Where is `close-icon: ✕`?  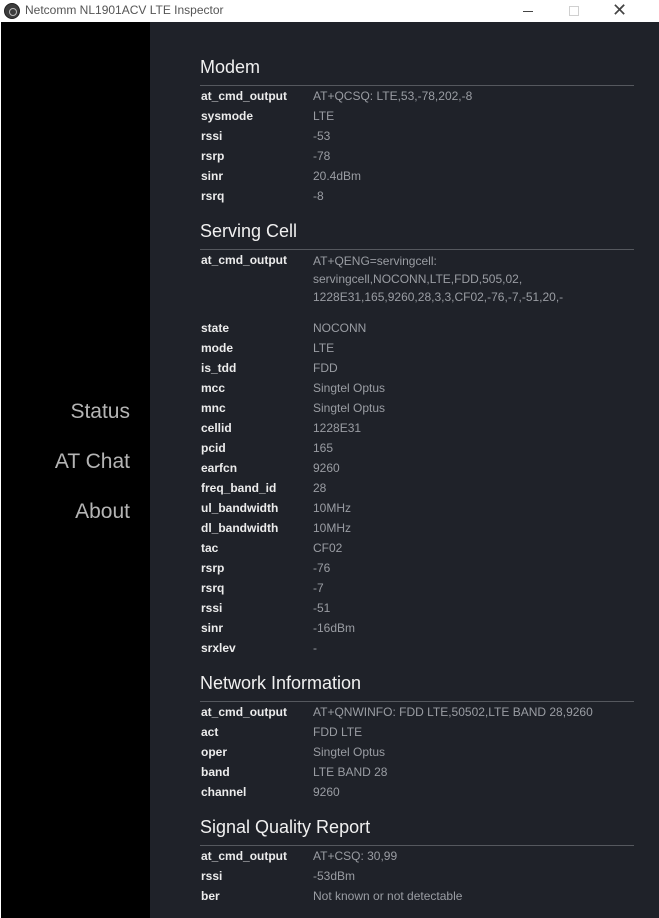
close-icon: ✕ is located at coordinates (619, 10).